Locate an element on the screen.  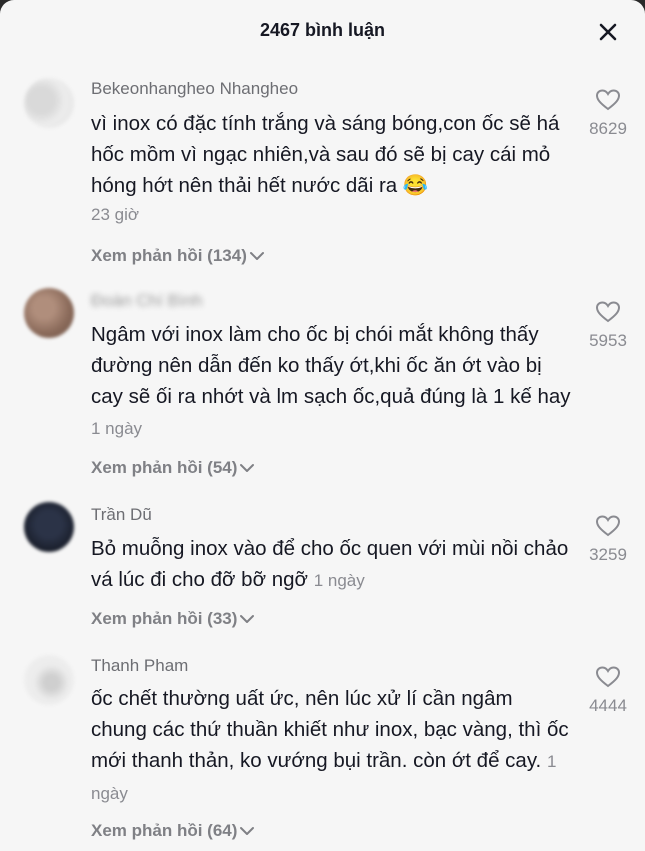
close-icon is located at coordinates (608, 32).